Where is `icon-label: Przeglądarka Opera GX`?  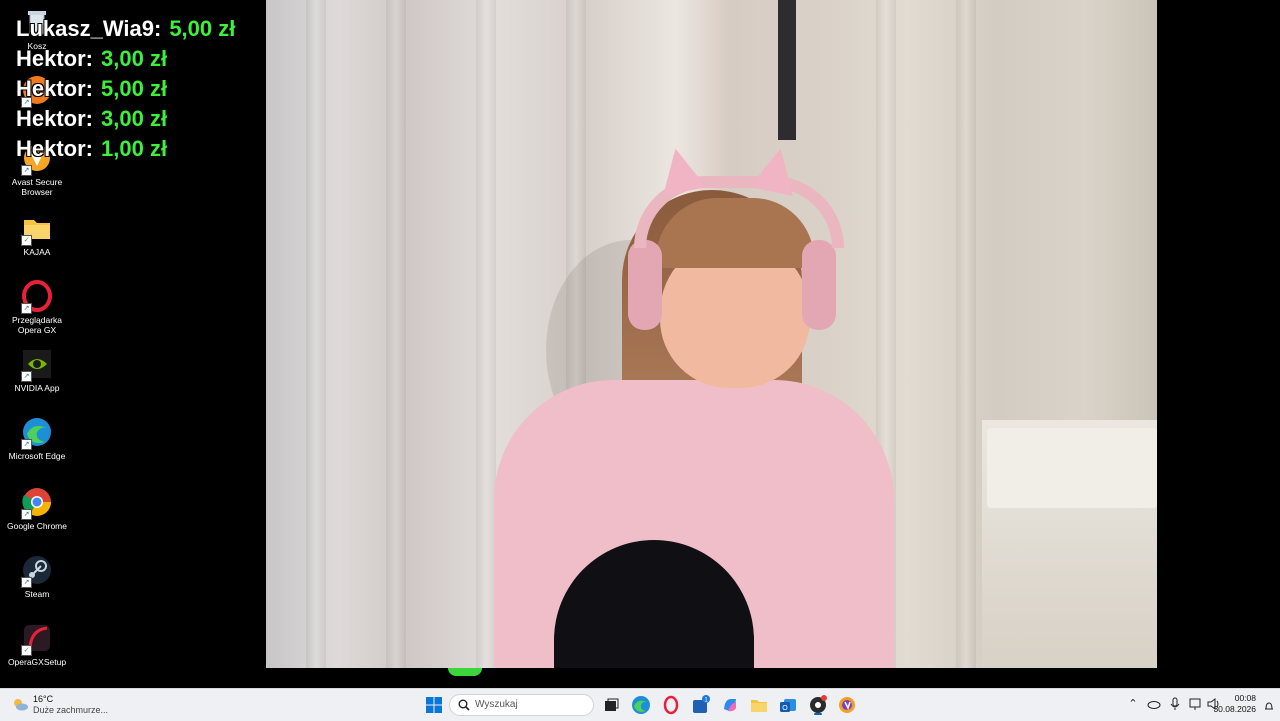
icon-label: Przeglądarka Opera GX is located at coordinates (37, 325).